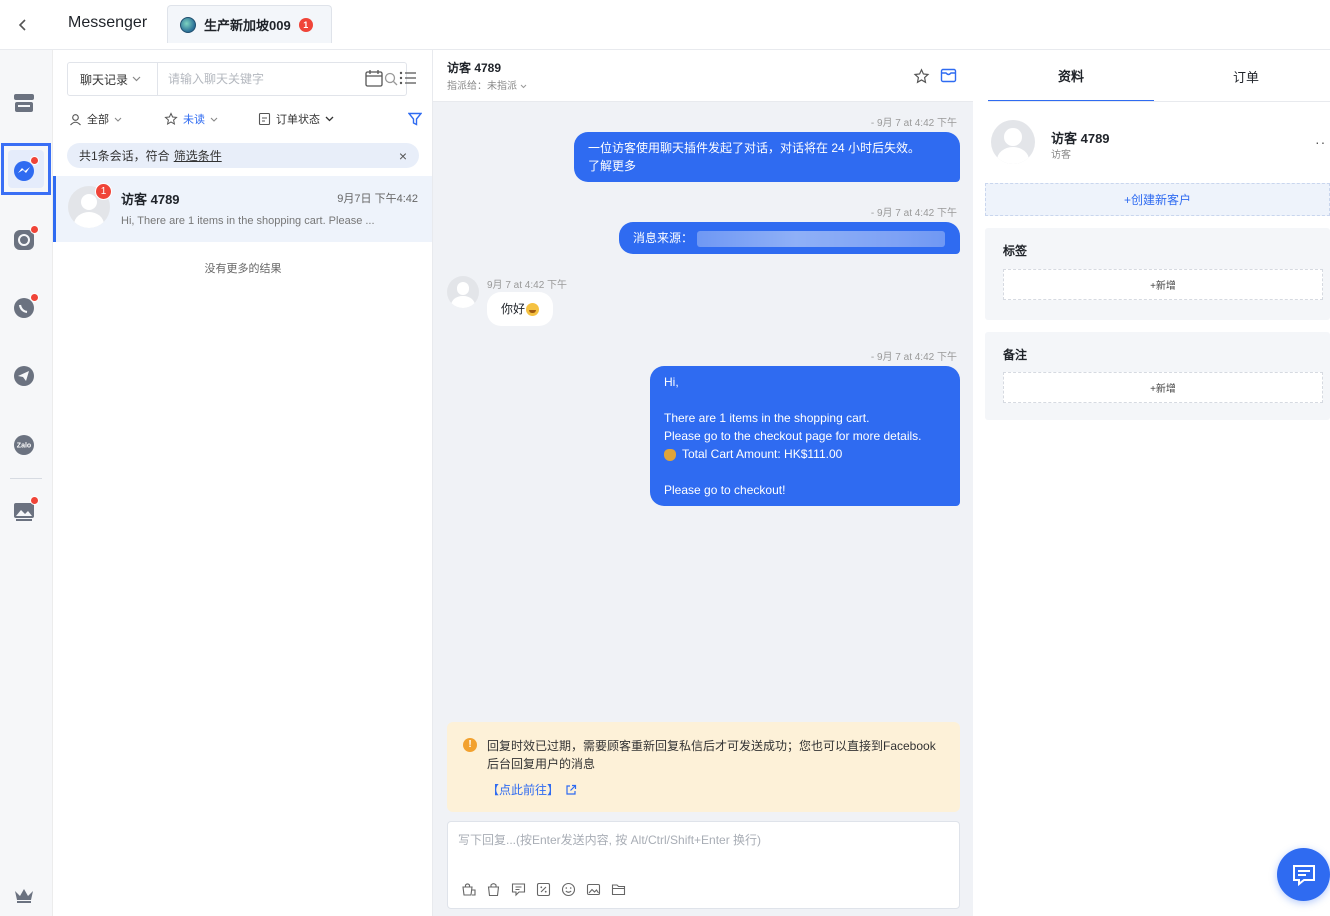 This screenshot has height=916, width=1330. What do you see at coordinates (188, 24) in the screenshot?
I see `globe-icon` at bounding box center [188, 24].